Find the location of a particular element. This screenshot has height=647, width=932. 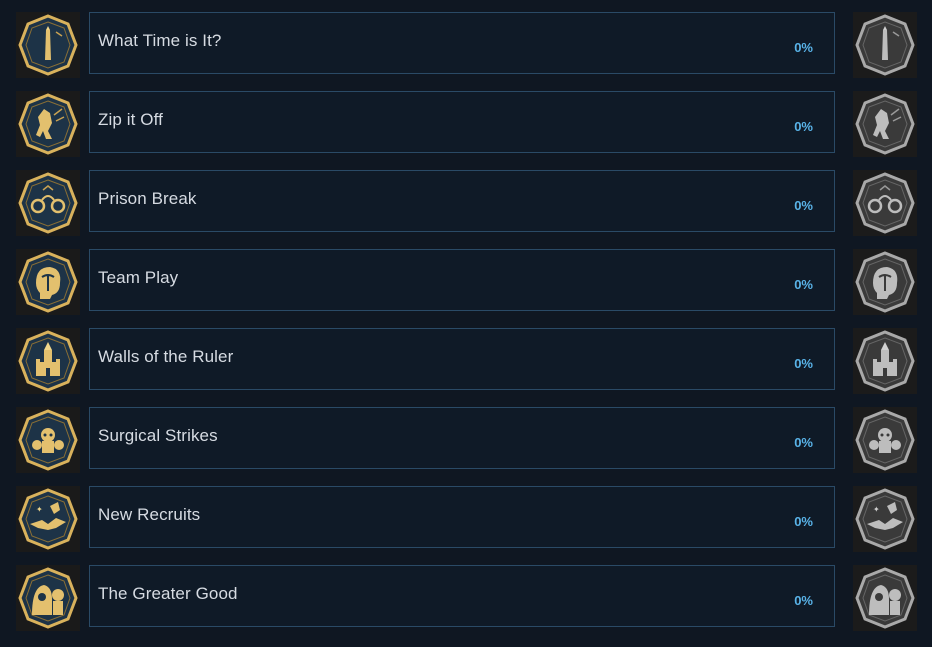

achievement-row: Surgical Strikes 0% is located at coordinates (466, 442).